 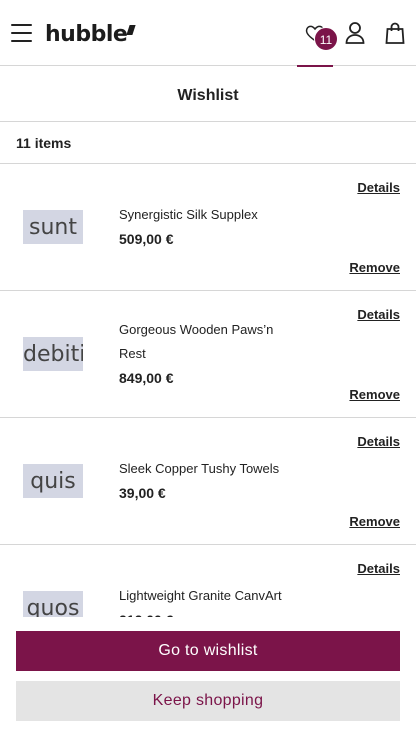 I want to click on logo: hubble, so click(x=90, y=34).